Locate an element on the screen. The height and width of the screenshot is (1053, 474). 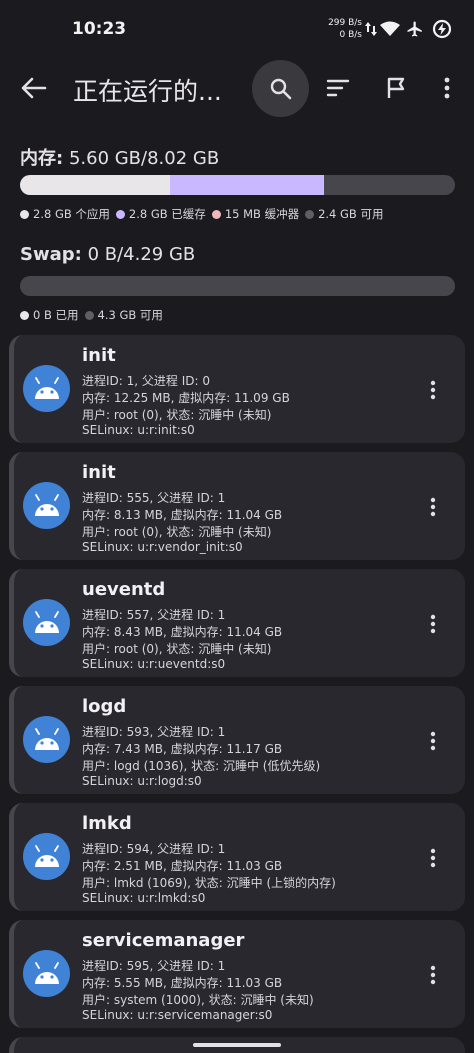
swap-legend-item: 4.3 GB 可用 is located at coordinates (123, 315).